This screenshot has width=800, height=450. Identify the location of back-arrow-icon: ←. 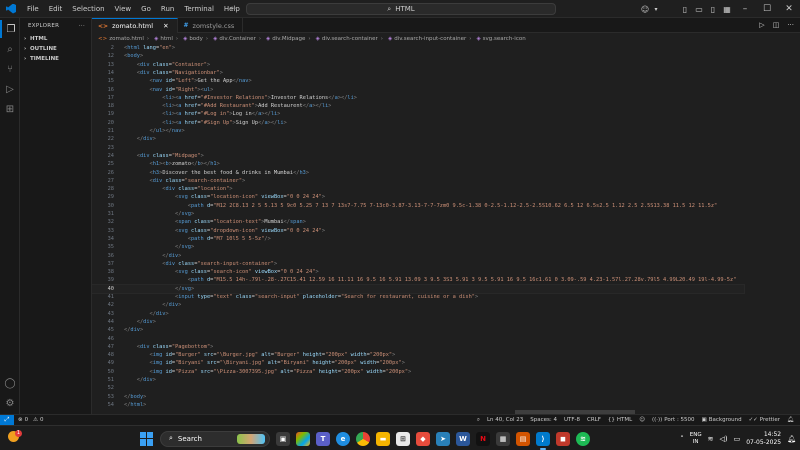
(234, 9).